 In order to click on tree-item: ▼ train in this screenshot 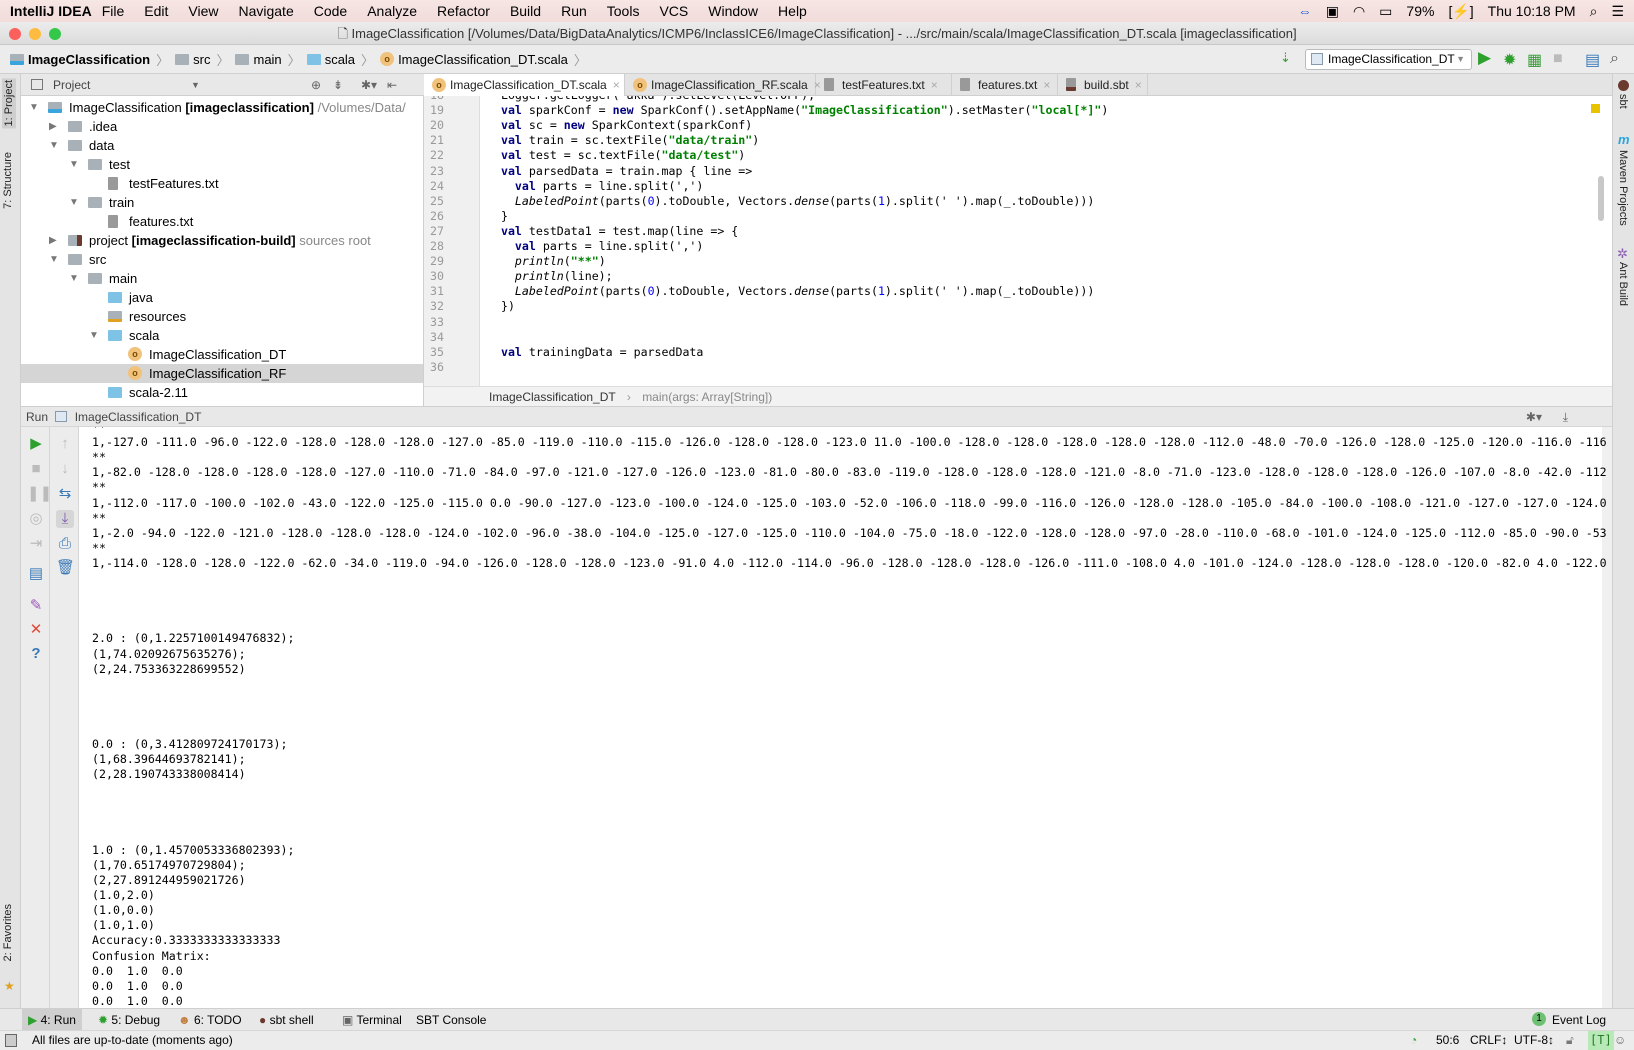, I will do `click(222, 202)`.